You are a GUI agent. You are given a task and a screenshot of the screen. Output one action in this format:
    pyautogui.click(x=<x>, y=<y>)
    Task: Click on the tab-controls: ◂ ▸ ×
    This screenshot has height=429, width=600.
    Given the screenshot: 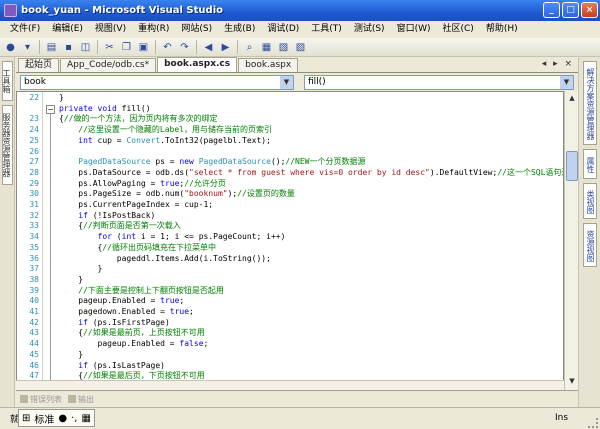 What is the action you would take?
    pyautogui.click(x=558, y=64)
    